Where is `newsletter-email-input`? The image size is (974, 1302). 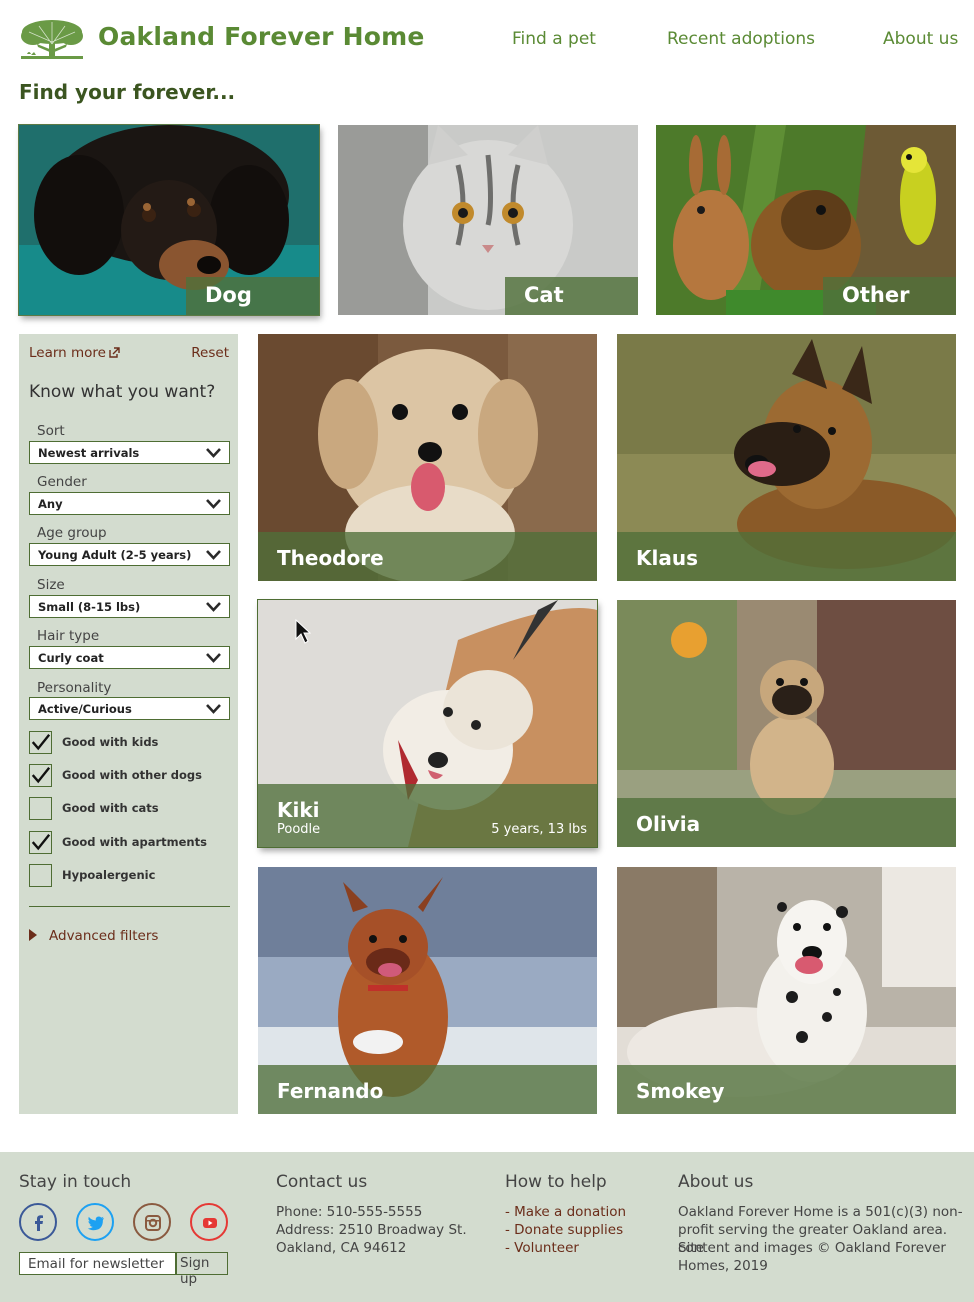 newsletter-email-input is located at coordinates (97, 1263).